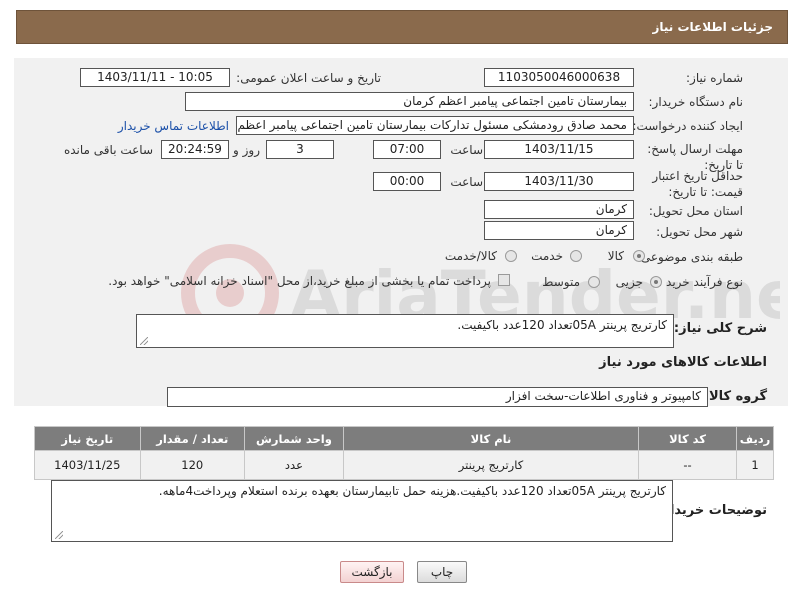  What do you see at coordinates (491, 465) in the screenshot?
I see `cell-item-name: کارتریج پرینتر` at bounding box center [491, 465].